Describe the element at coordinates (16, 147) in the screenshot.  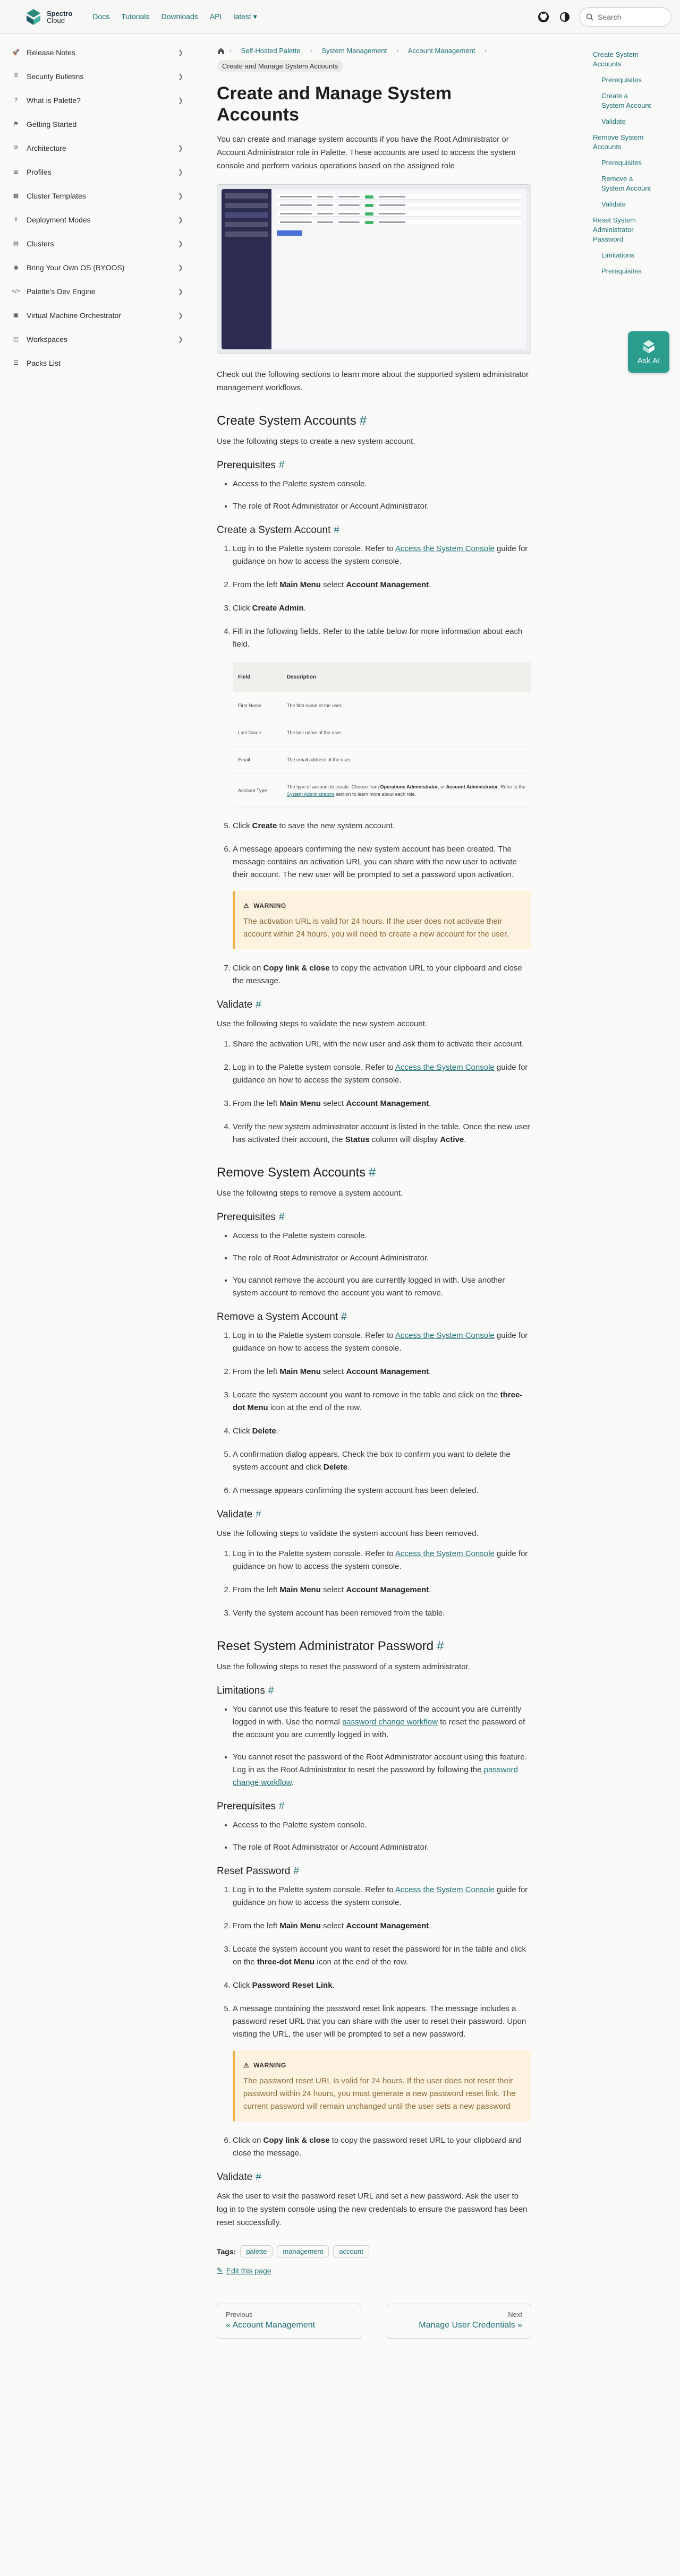
I see `sitemap-icon: ⧉` at that location.